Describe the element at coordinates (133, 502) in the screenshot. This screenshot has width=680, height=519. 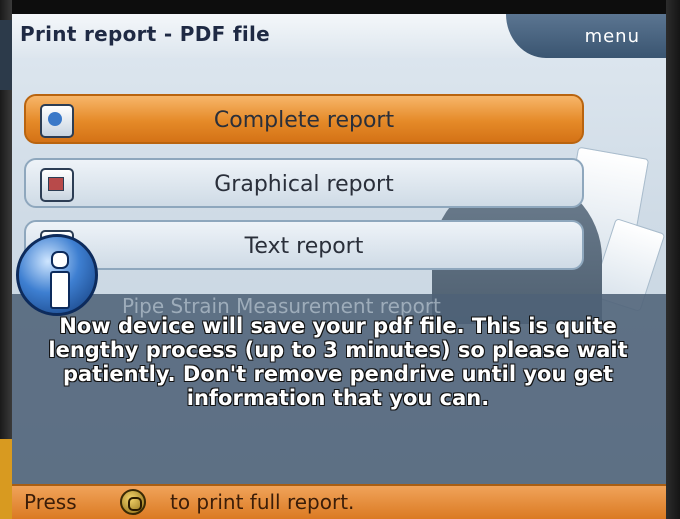
I see `ok-key-icon` at that location.